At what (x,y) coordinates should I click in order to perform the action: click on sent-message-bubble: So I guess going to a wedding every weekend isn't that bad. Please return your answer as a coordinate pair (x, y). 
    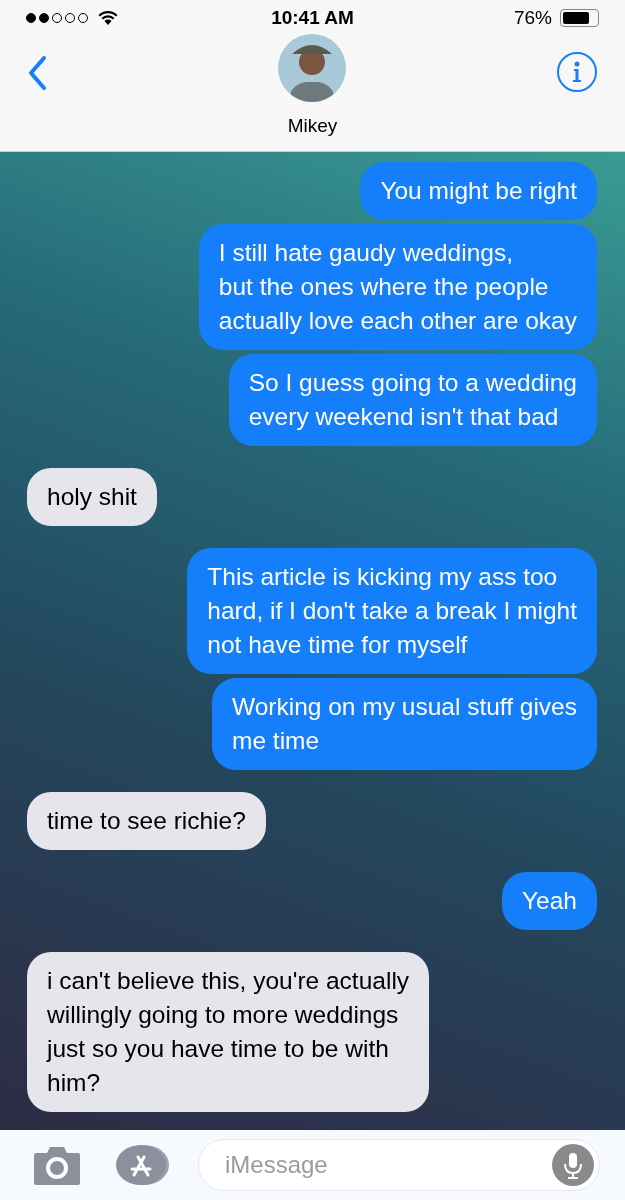
    Looking at the image, I should click on (412, 400).